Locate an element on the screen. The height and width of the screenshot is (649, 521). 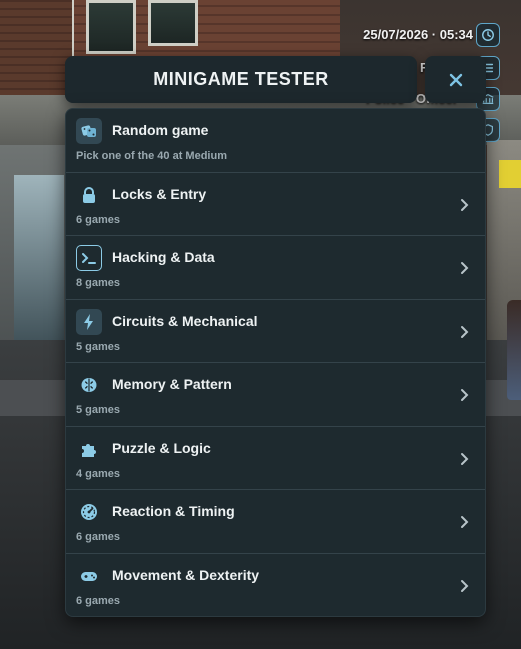
category-circuits-mechanical: Circuits & Mechanical 5 games is located at coordinates (275, 331).